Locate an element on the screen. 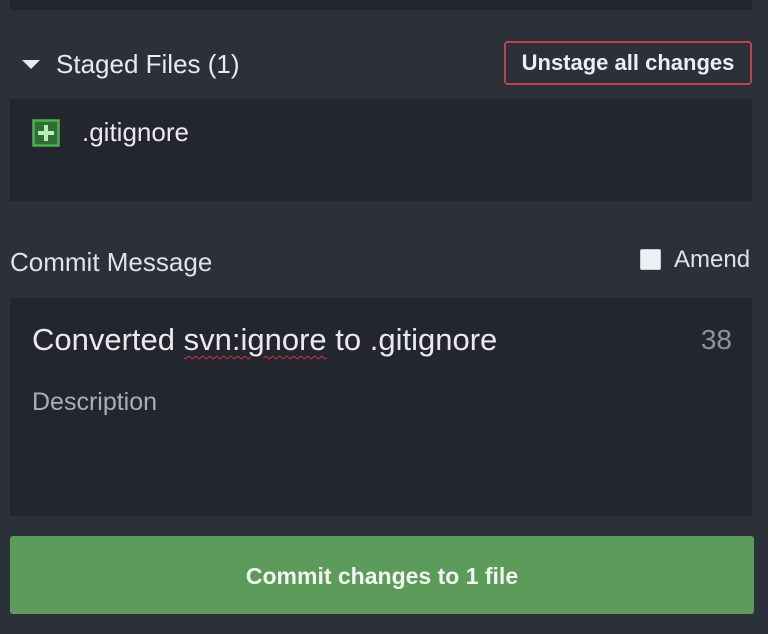 Image resolution: width=768 pixels, height=634 pixels. summary-char-count: 38 is located at coordinates (716, 339).